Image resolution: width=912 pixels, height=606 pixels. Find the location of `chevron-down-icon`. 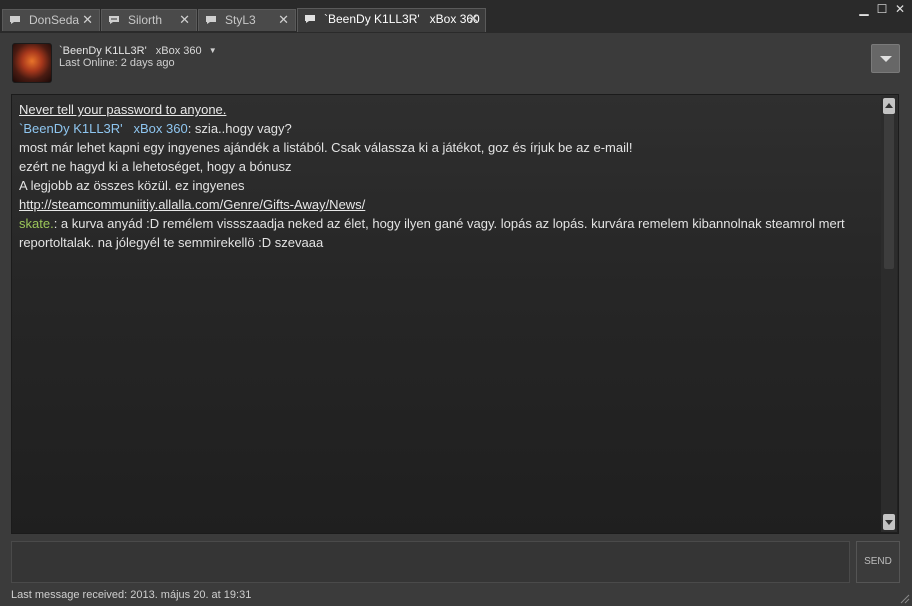

chevron-down-icon is located at coordinates (886, 59).